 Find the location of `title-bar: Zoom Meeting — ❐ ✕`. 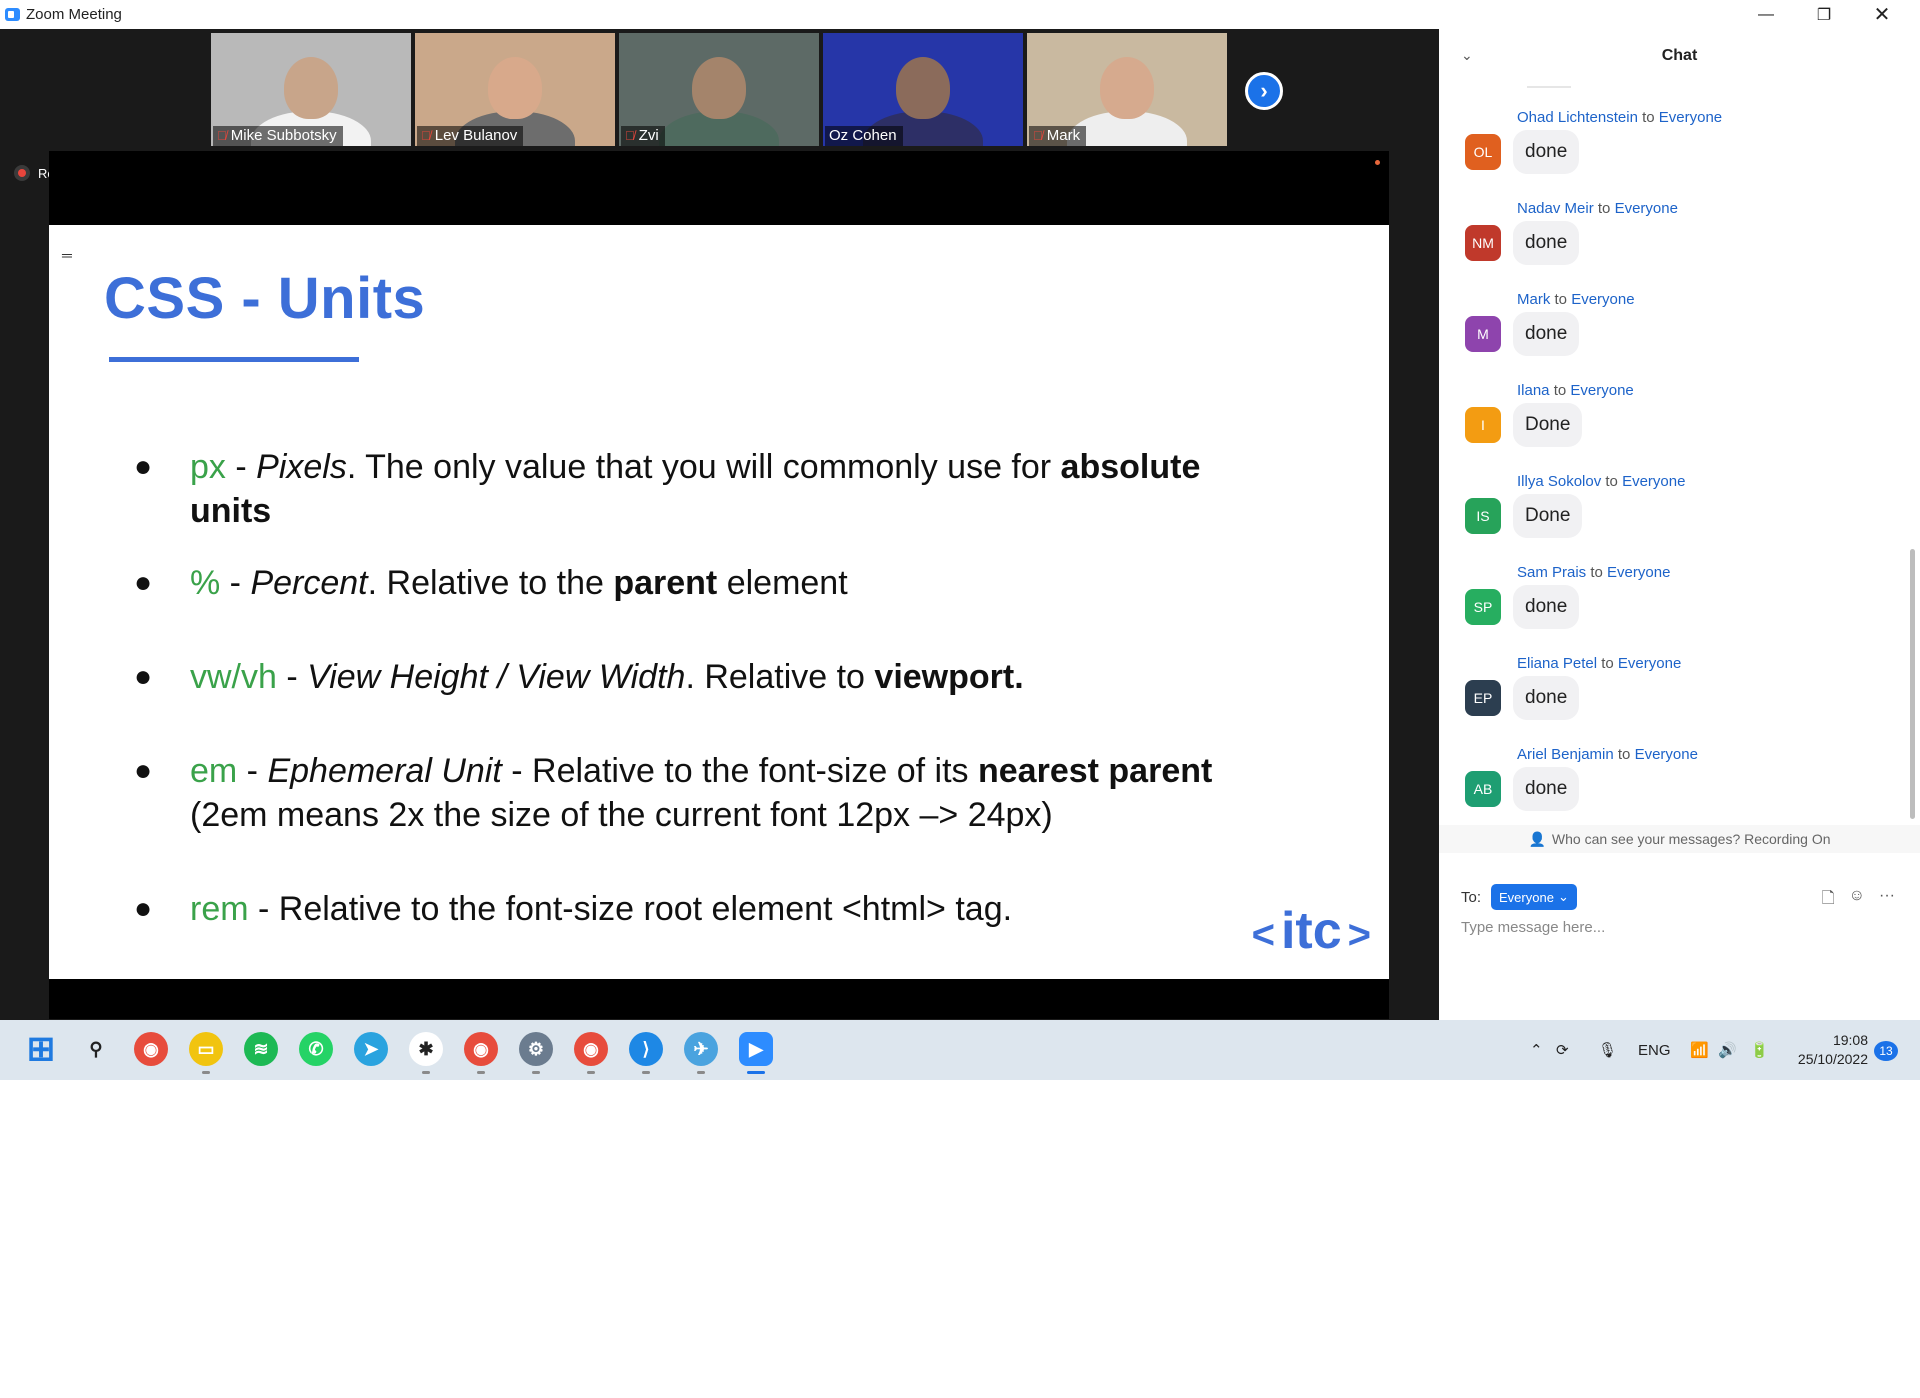

title-bar: Zoom Meeting — ❐ ✕ is located at coordinates (960, 14).